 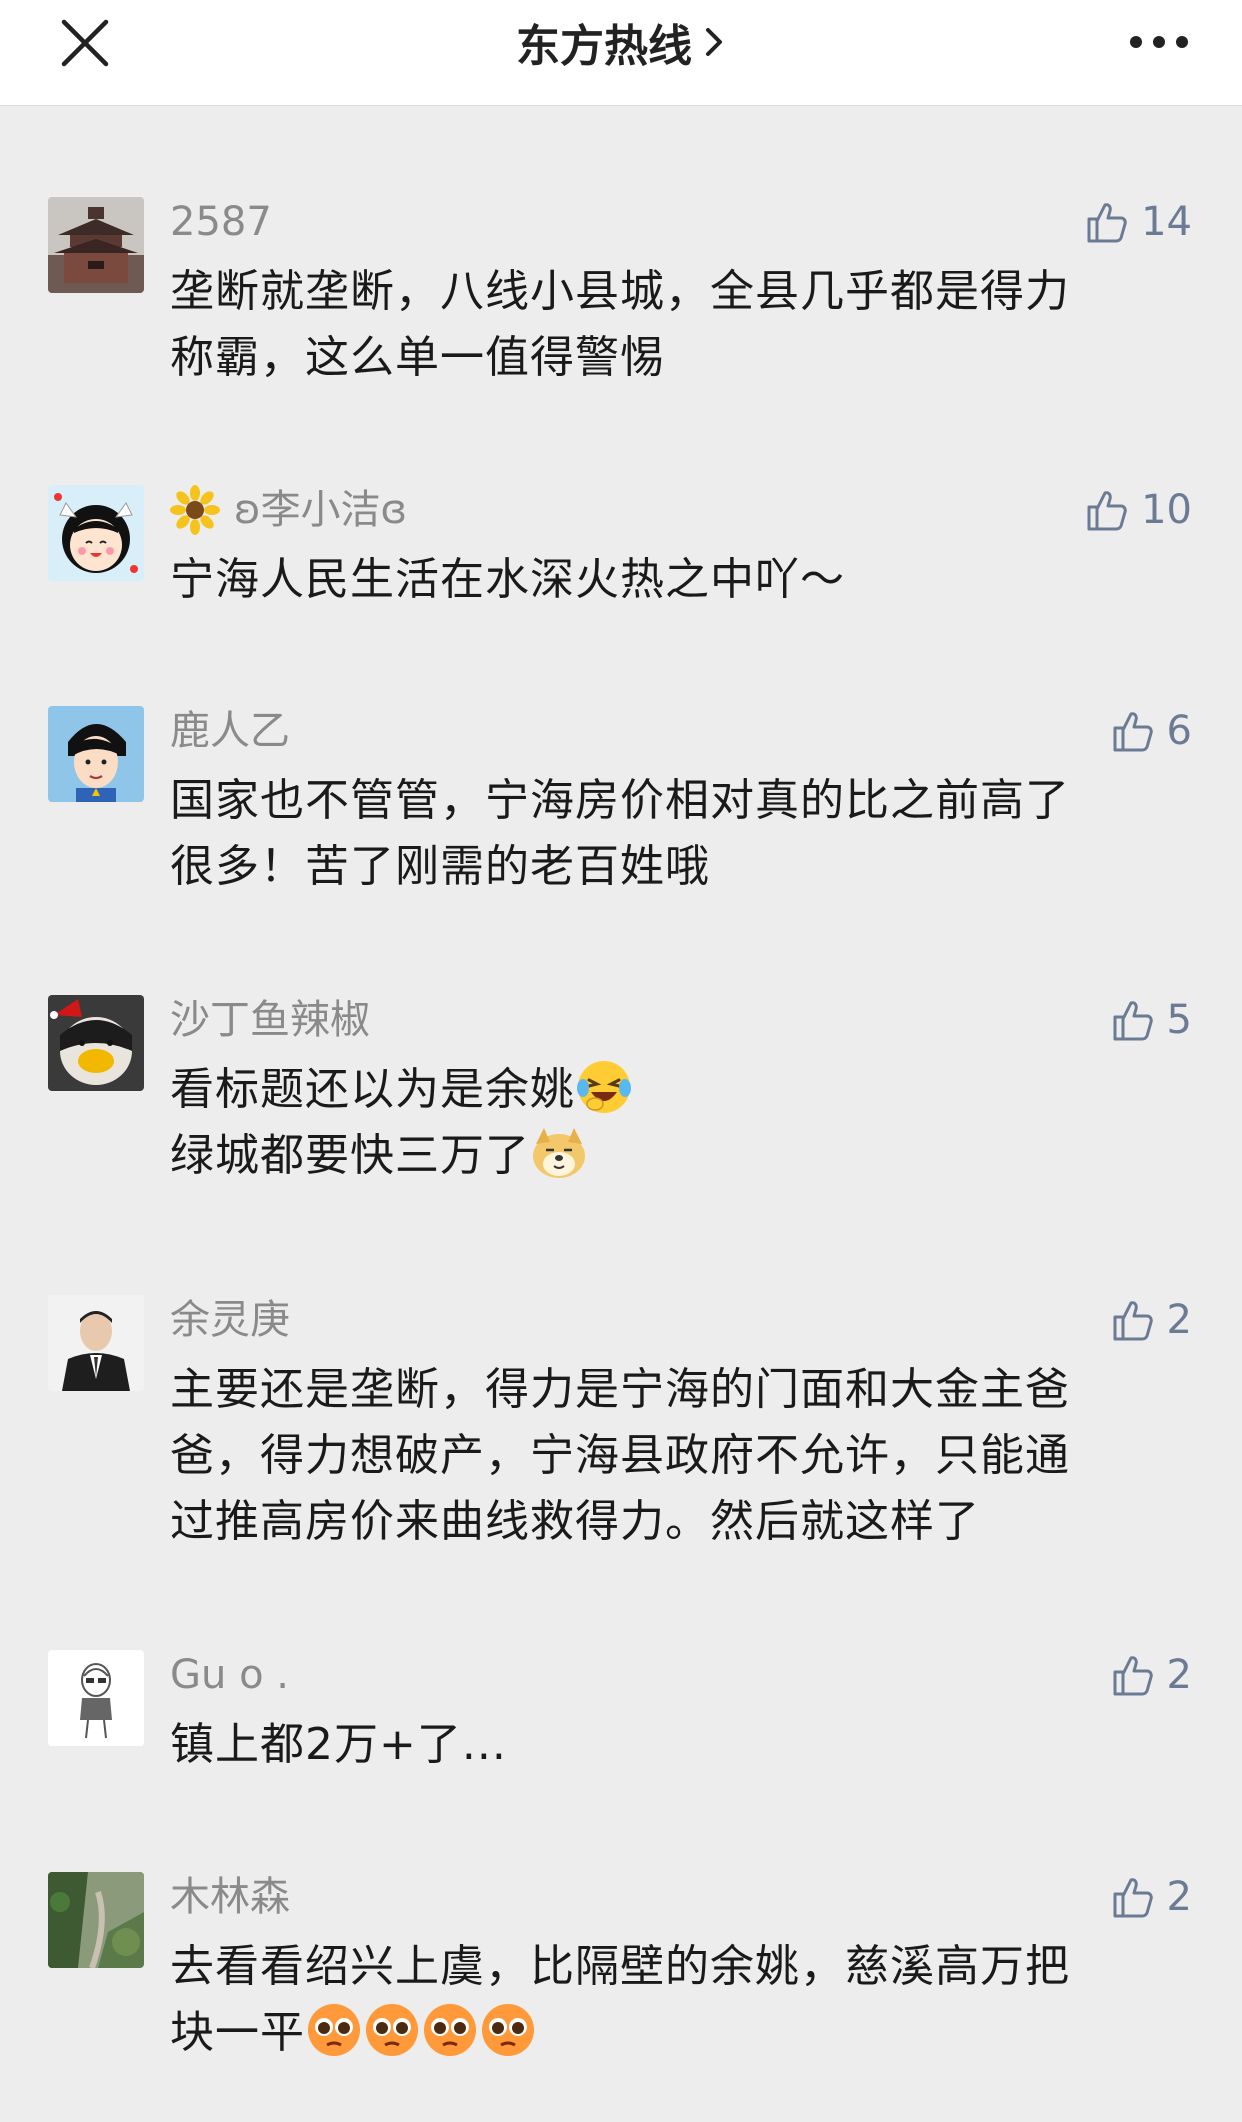 I want to click on comment-line: 块一平, so click(x=681, y=2033).